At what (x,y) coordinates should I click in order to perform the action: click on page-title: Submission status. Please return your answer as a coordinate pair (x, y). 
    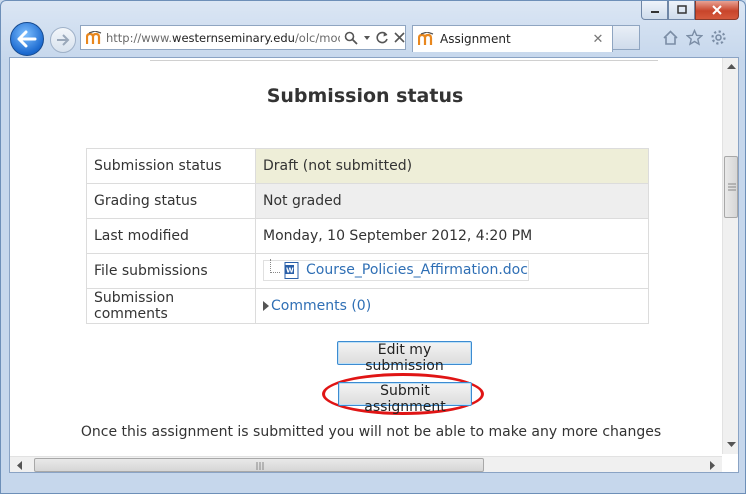
    Looking at the image, I should click on (365, 96).